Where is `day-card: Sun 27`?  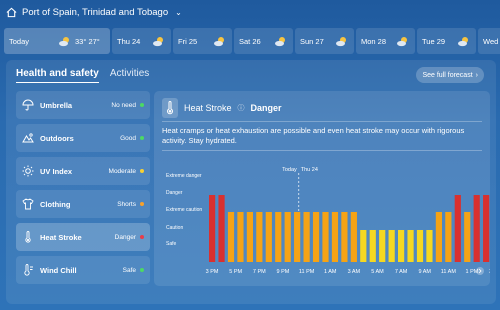 day-card: Sun 27 is located at coordinates (324, 41).